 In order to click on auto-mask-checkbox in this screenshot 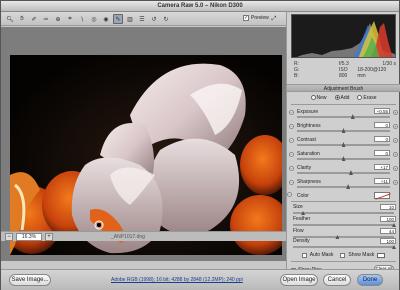, I will do `click(304, 255)`.